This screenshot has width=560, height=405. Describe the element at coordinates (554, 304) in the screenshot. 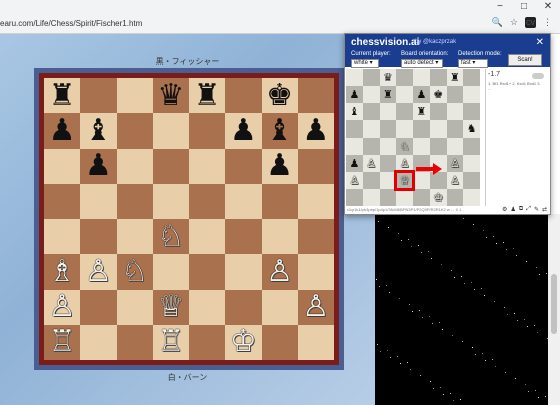

I see `scrollbar-thumb` at that location.